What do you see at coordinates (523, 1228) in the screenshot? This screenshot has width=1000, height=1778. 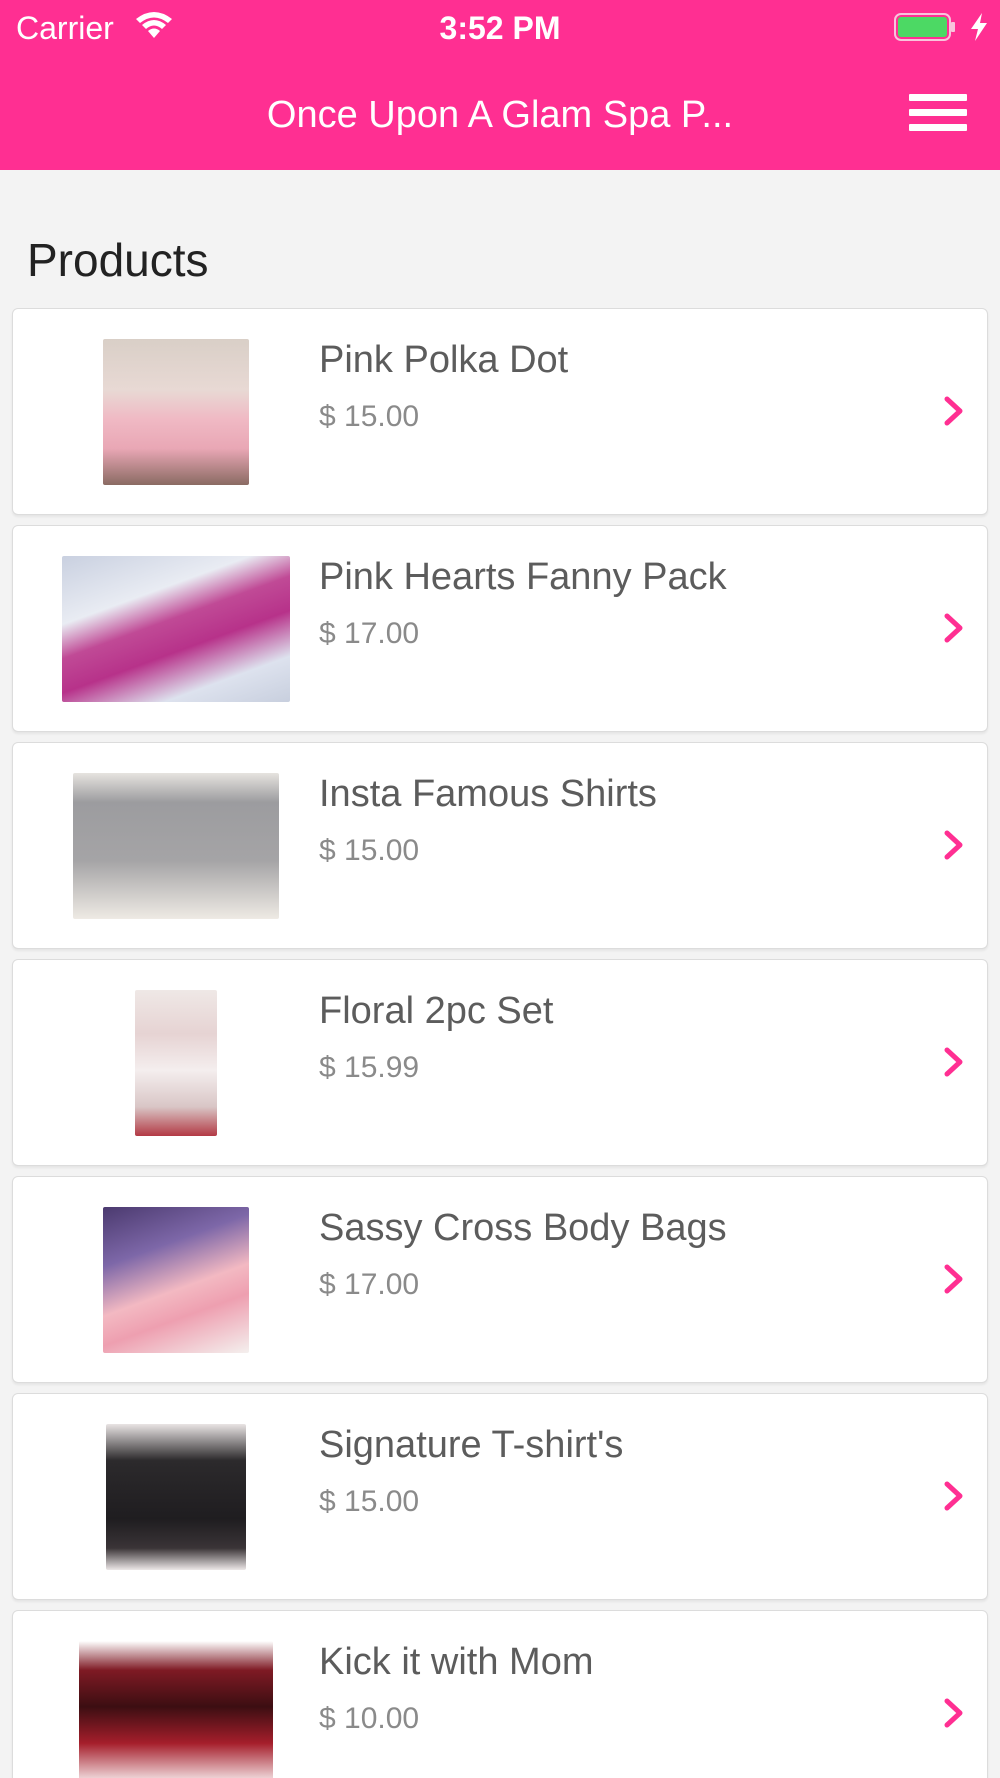 I see `product-name: Sassy Cross Body Bags` at bounding box center [523, 1228].